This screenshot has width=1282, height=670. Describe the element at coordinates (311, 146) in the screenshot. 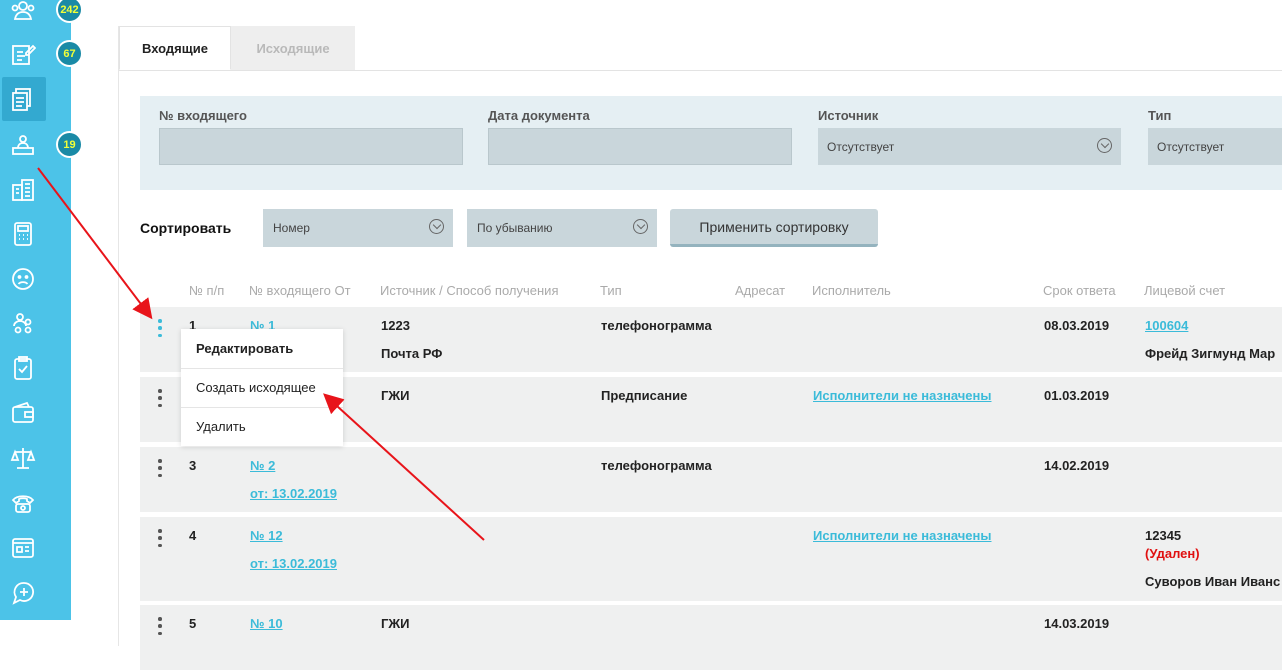

I see `number-filter-input` at that location.